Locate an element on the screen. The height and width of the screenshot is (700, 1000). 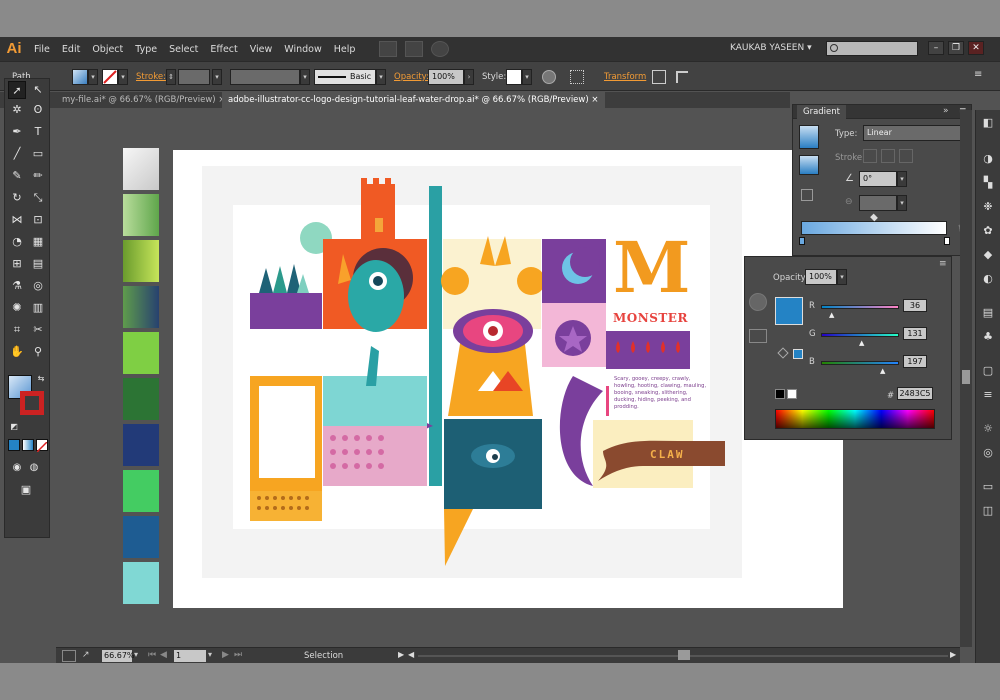
panel-menu-icon is located at coordinates (682, 77).